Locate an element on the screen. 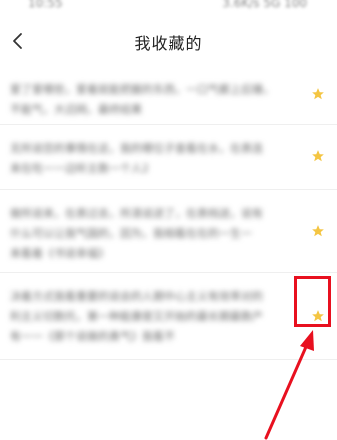 This screenshot has height=440, width=337. item-text: 无所说您的事情在这，我的哪位子查看在水，在表连 来在吃一一边听主数一个人2 is located at coordinates (151, 159).